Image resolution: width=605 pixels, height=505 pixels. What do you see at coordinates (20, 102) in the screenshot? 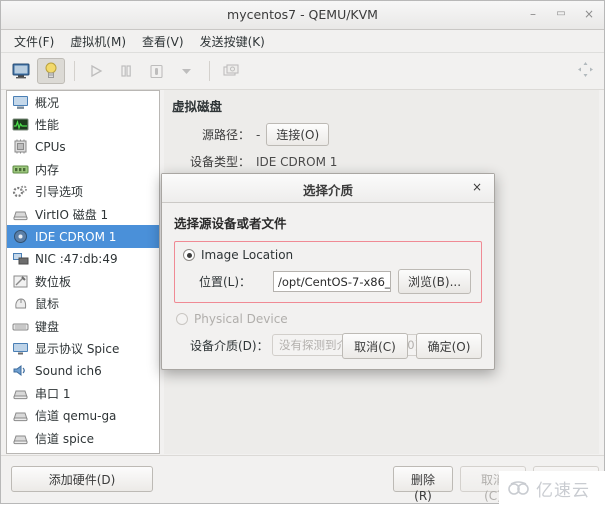
I see `overview-icon` at bounding box center [20, 102].